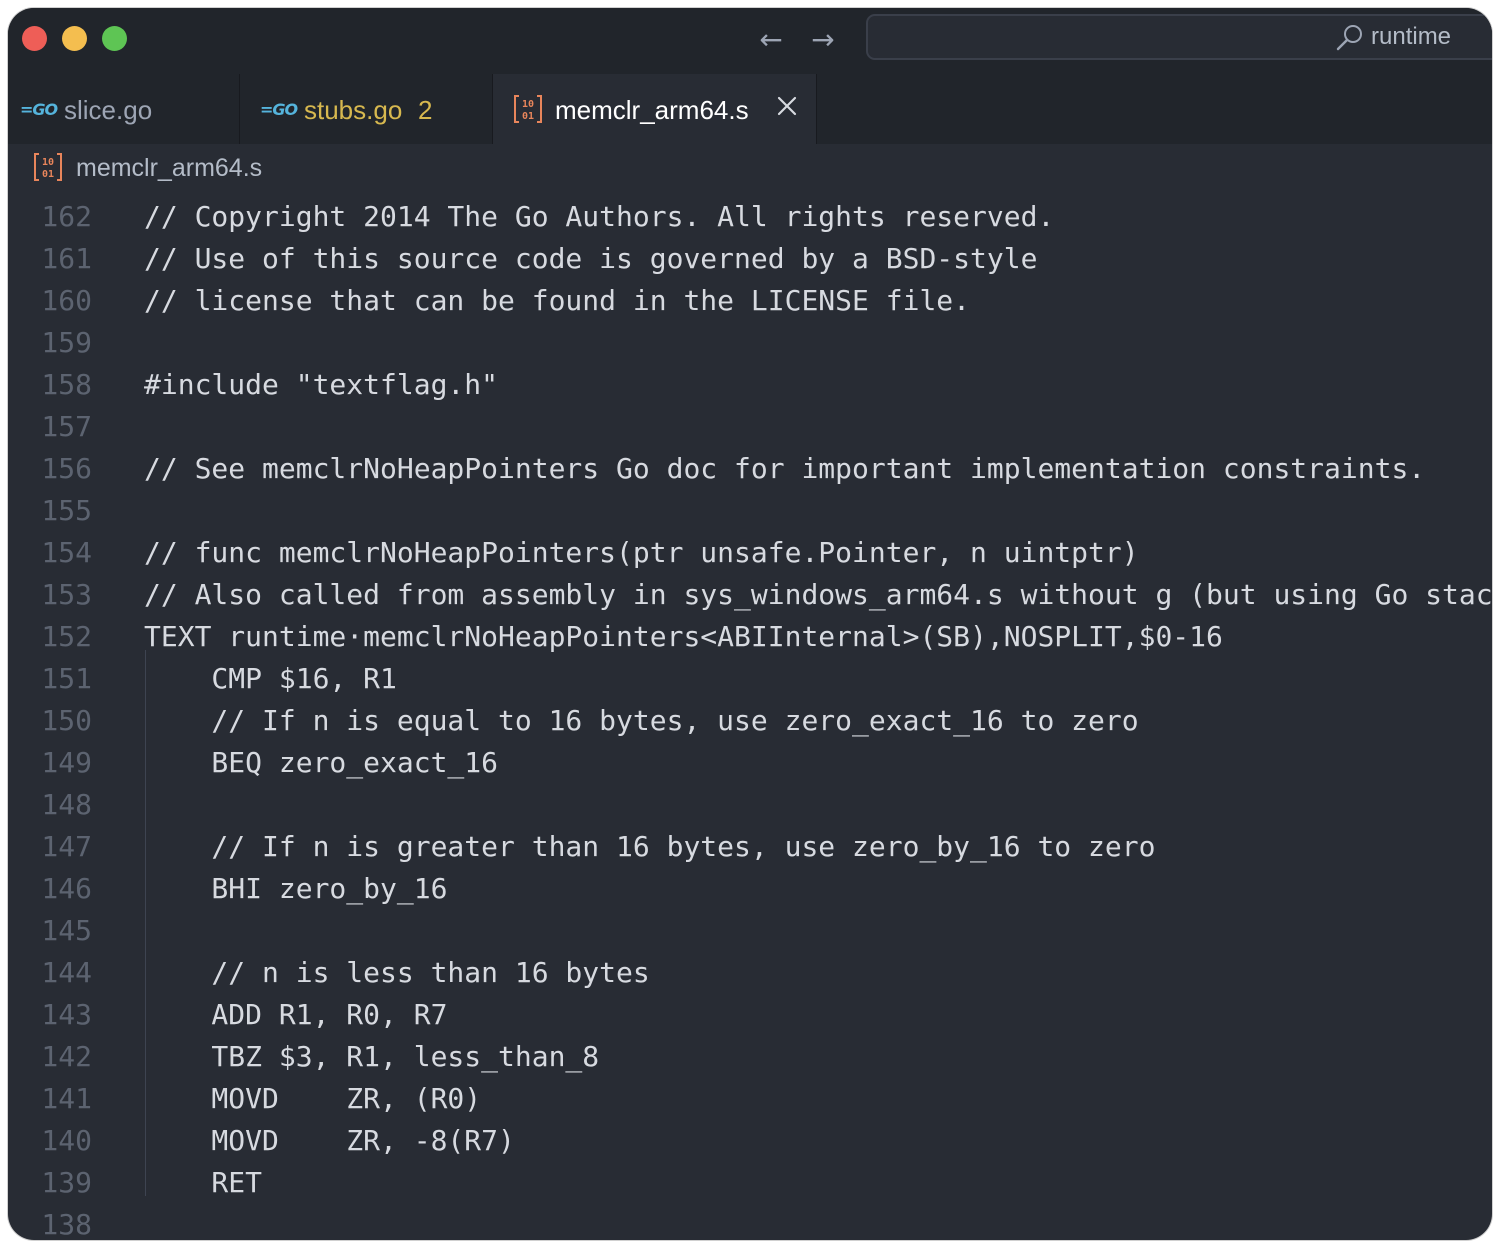  I want to click on line-number: 141, so click(66, 1098).